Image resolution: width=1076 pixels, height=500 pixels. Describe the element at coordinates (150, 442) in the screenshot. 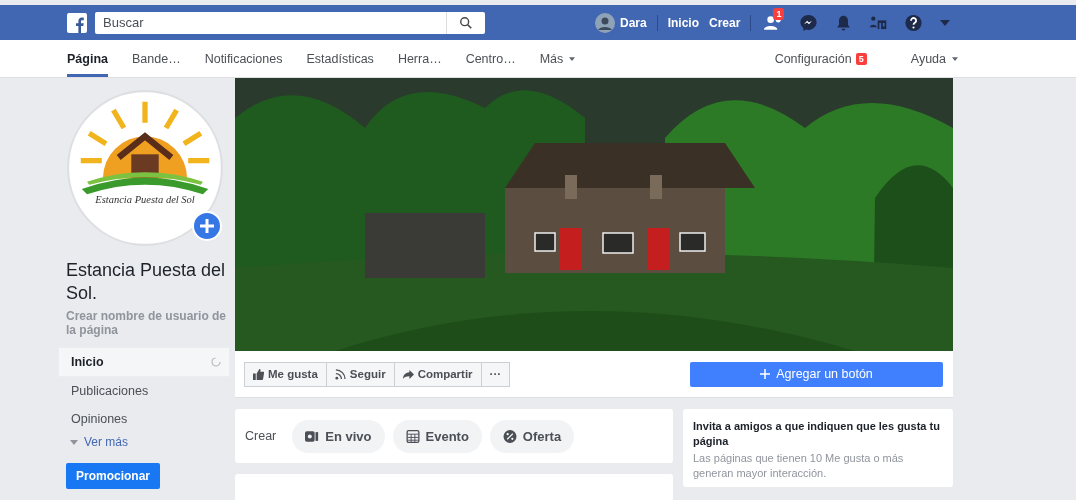

I see `see-more-link: Ver más` at that location.